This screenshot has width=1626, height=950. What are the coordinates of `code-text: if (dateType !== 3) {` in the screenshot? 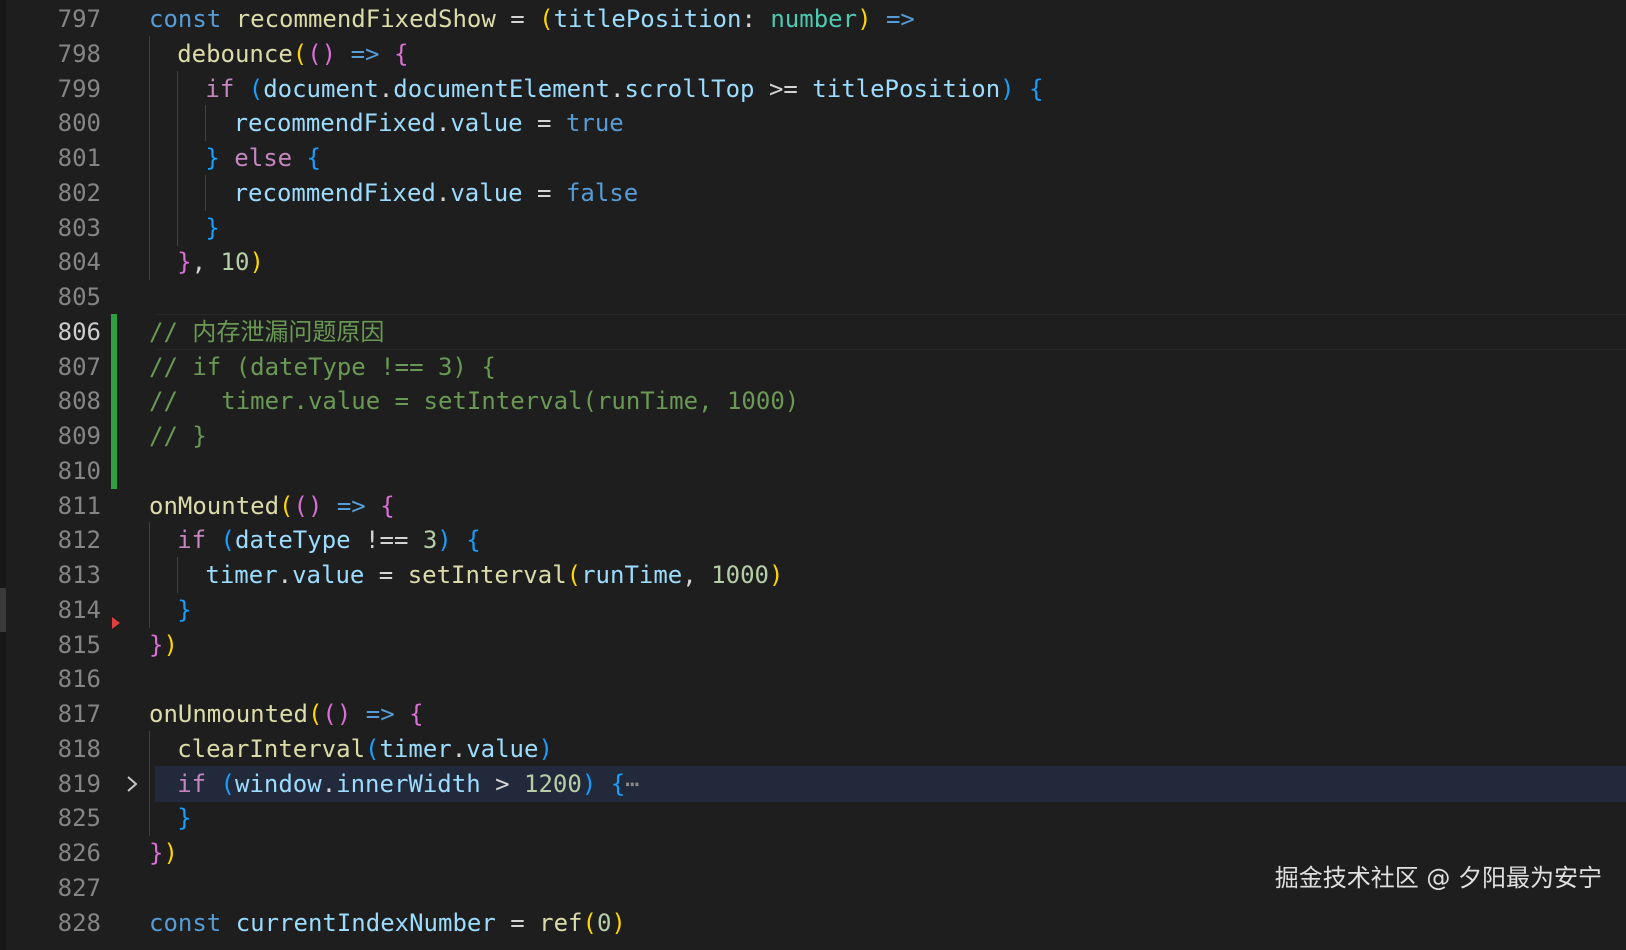 It's located at (328, 540).